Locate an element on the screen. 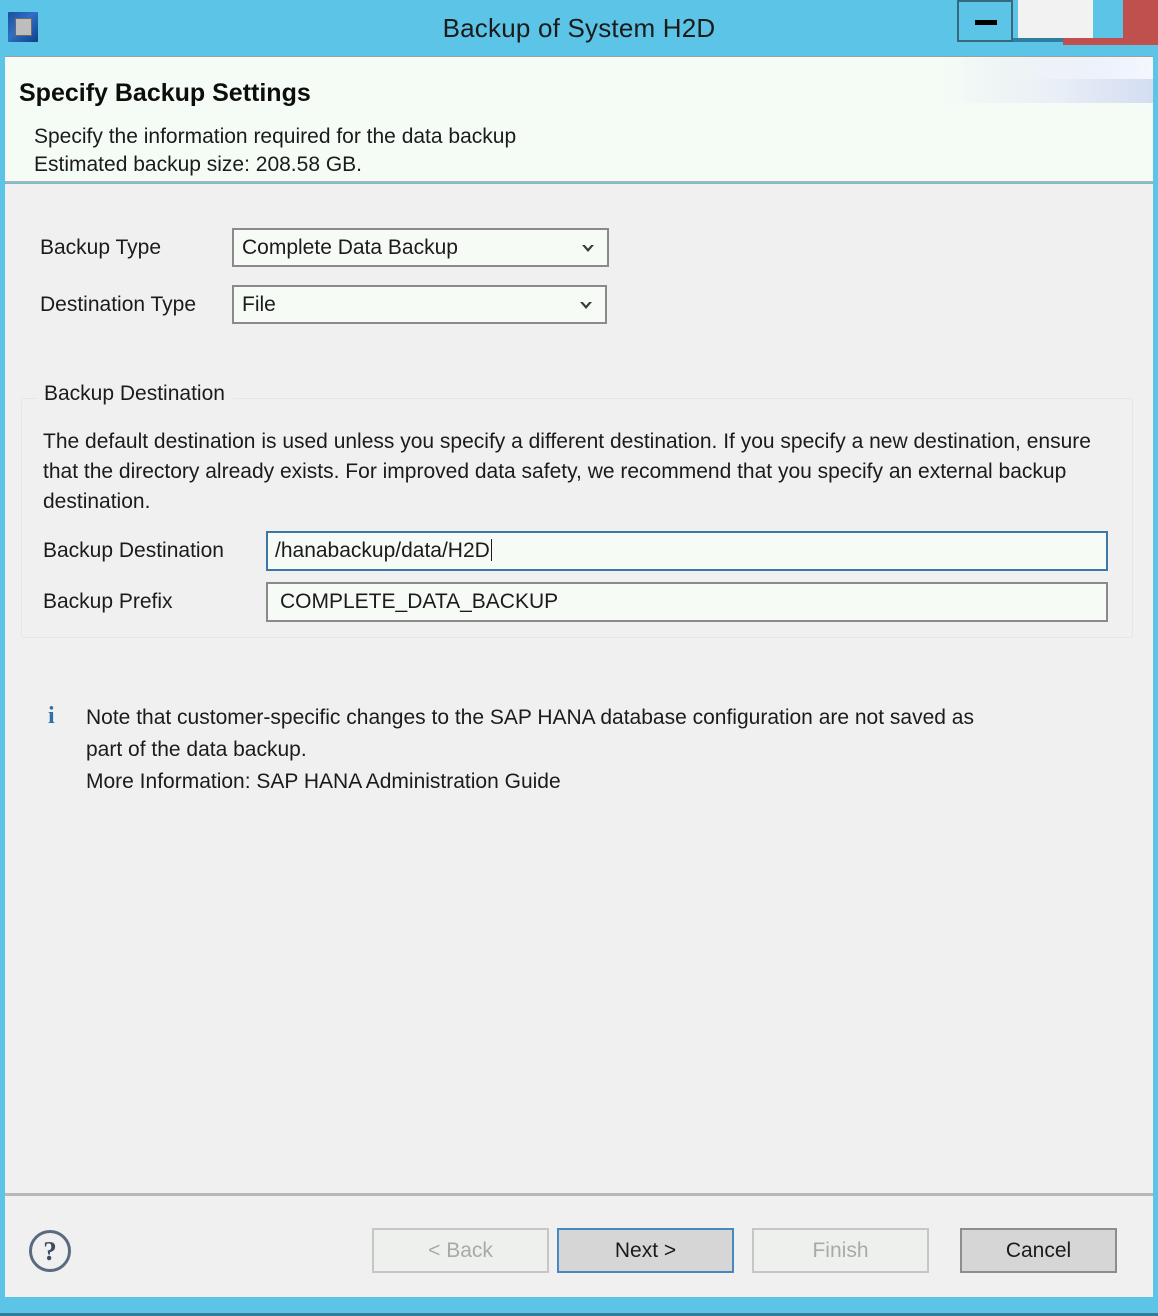  backup-type-dropdown: Complete Data Backup is located at coordinates (420, 247).